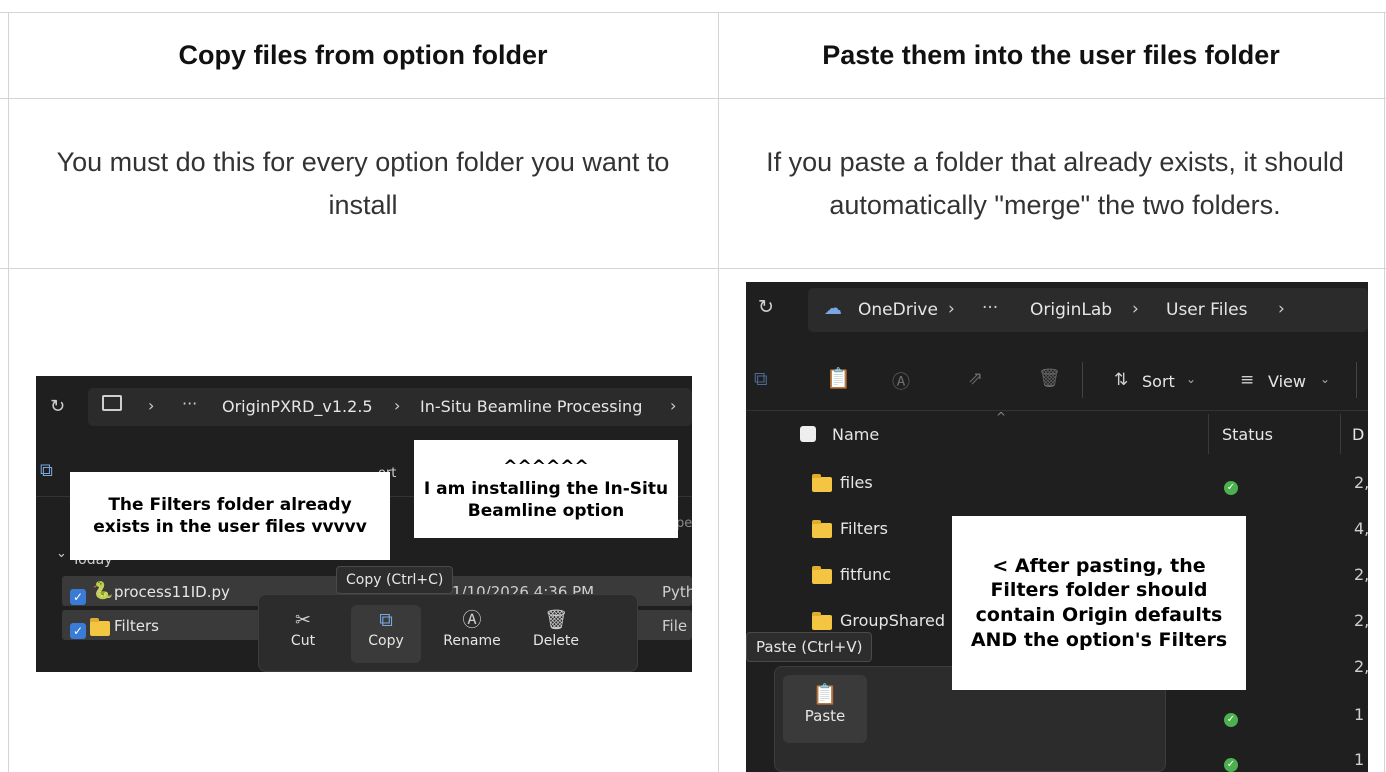  I want to click on column-header-date: D, so click(1358, 434).